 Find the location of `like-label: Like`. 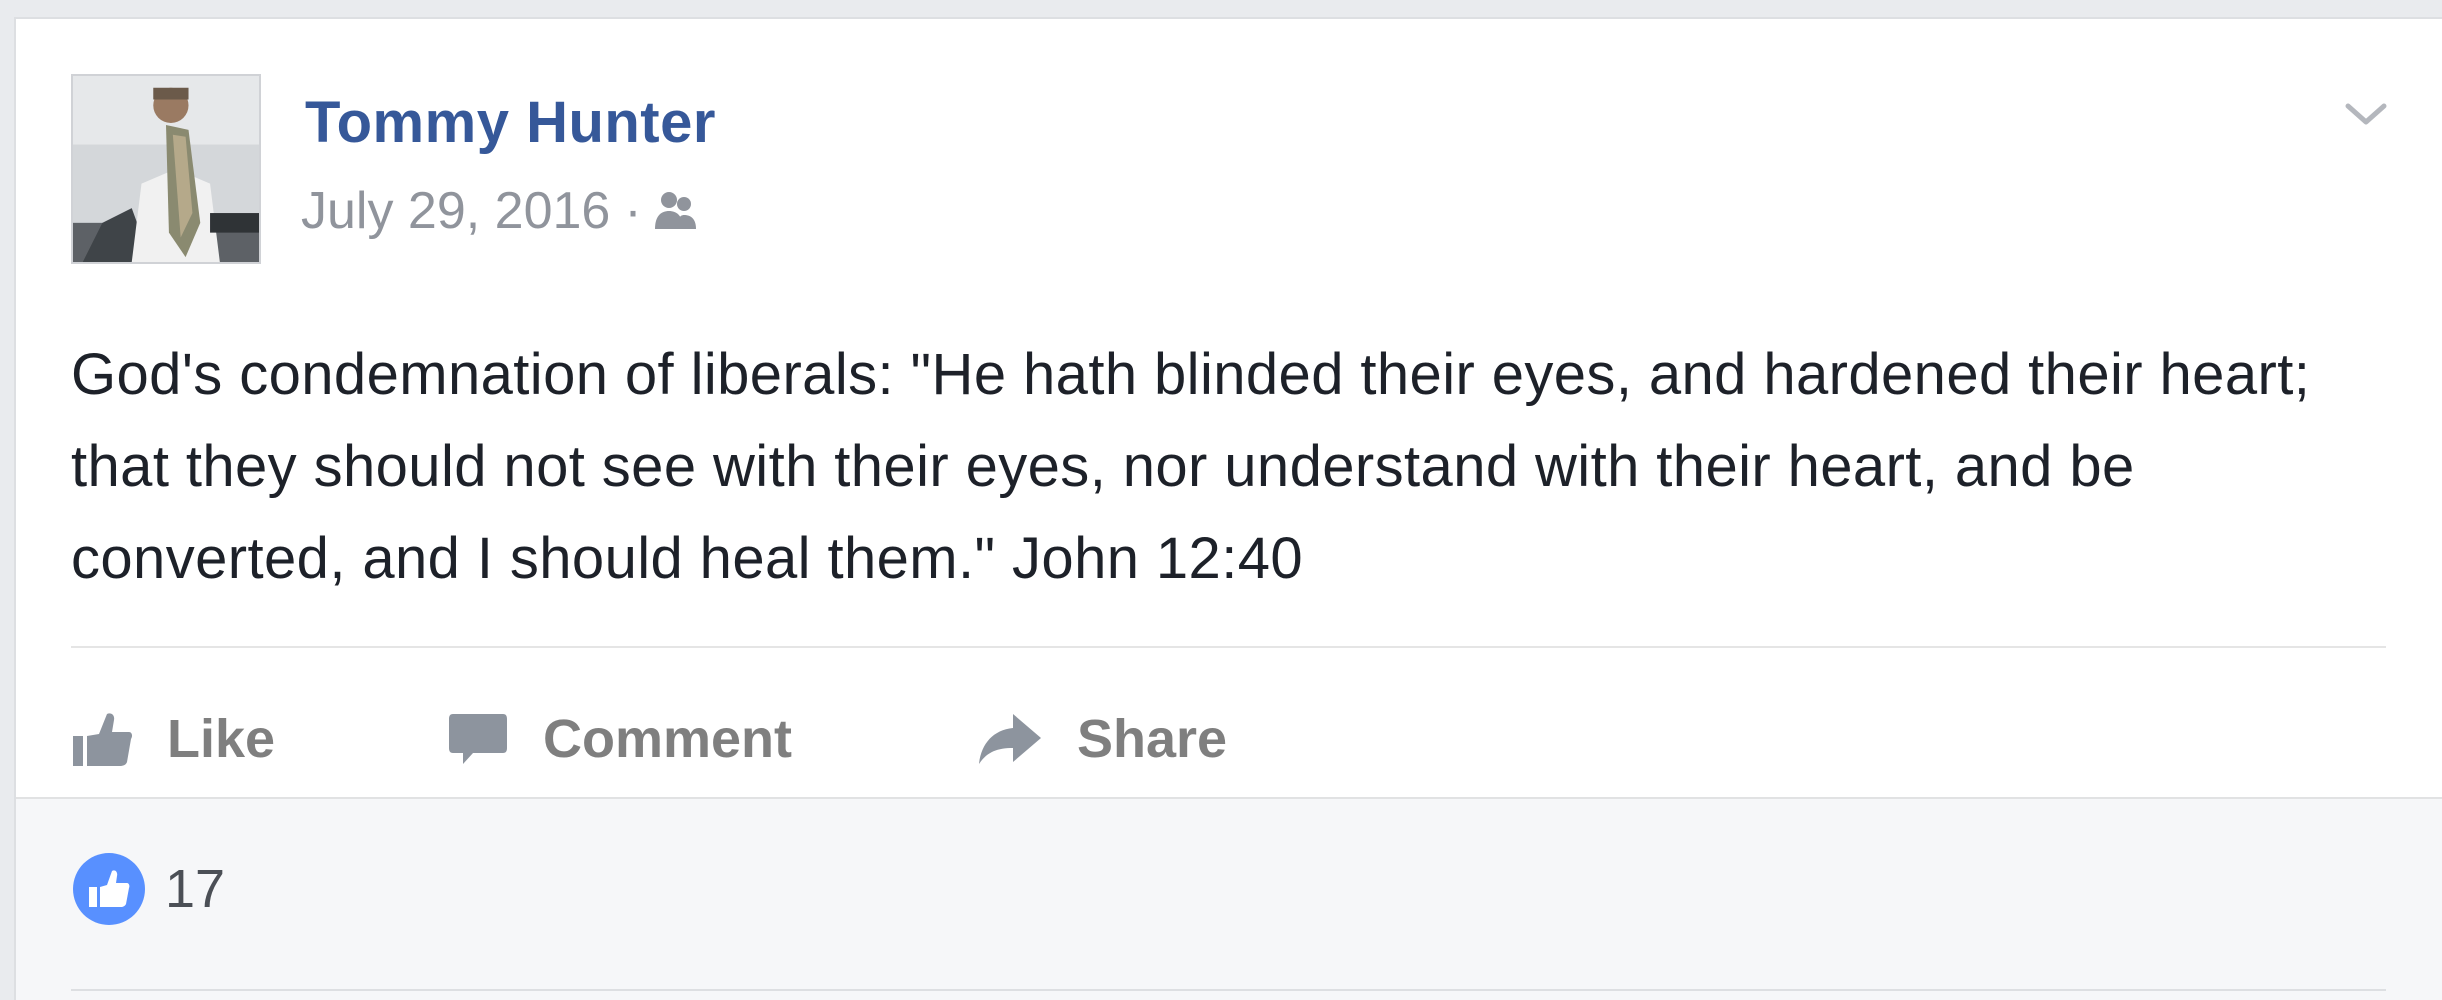

like-label: Like is located at coordinates (221, 739).